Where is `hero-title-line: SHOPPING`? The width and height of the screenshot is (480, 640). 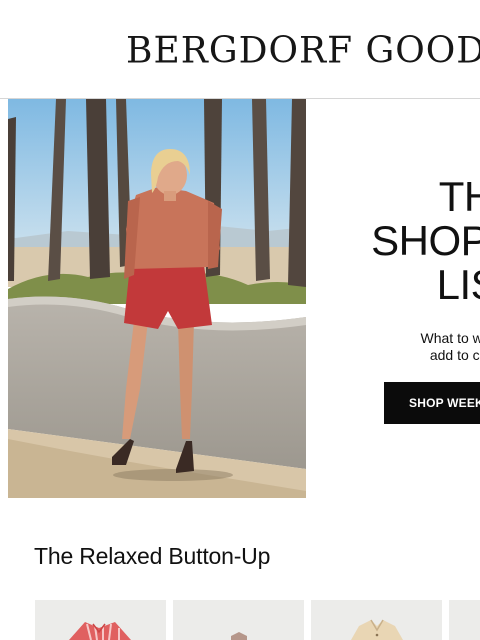 hero-title-line: SHOPPING is located at coordinates (425, 240).